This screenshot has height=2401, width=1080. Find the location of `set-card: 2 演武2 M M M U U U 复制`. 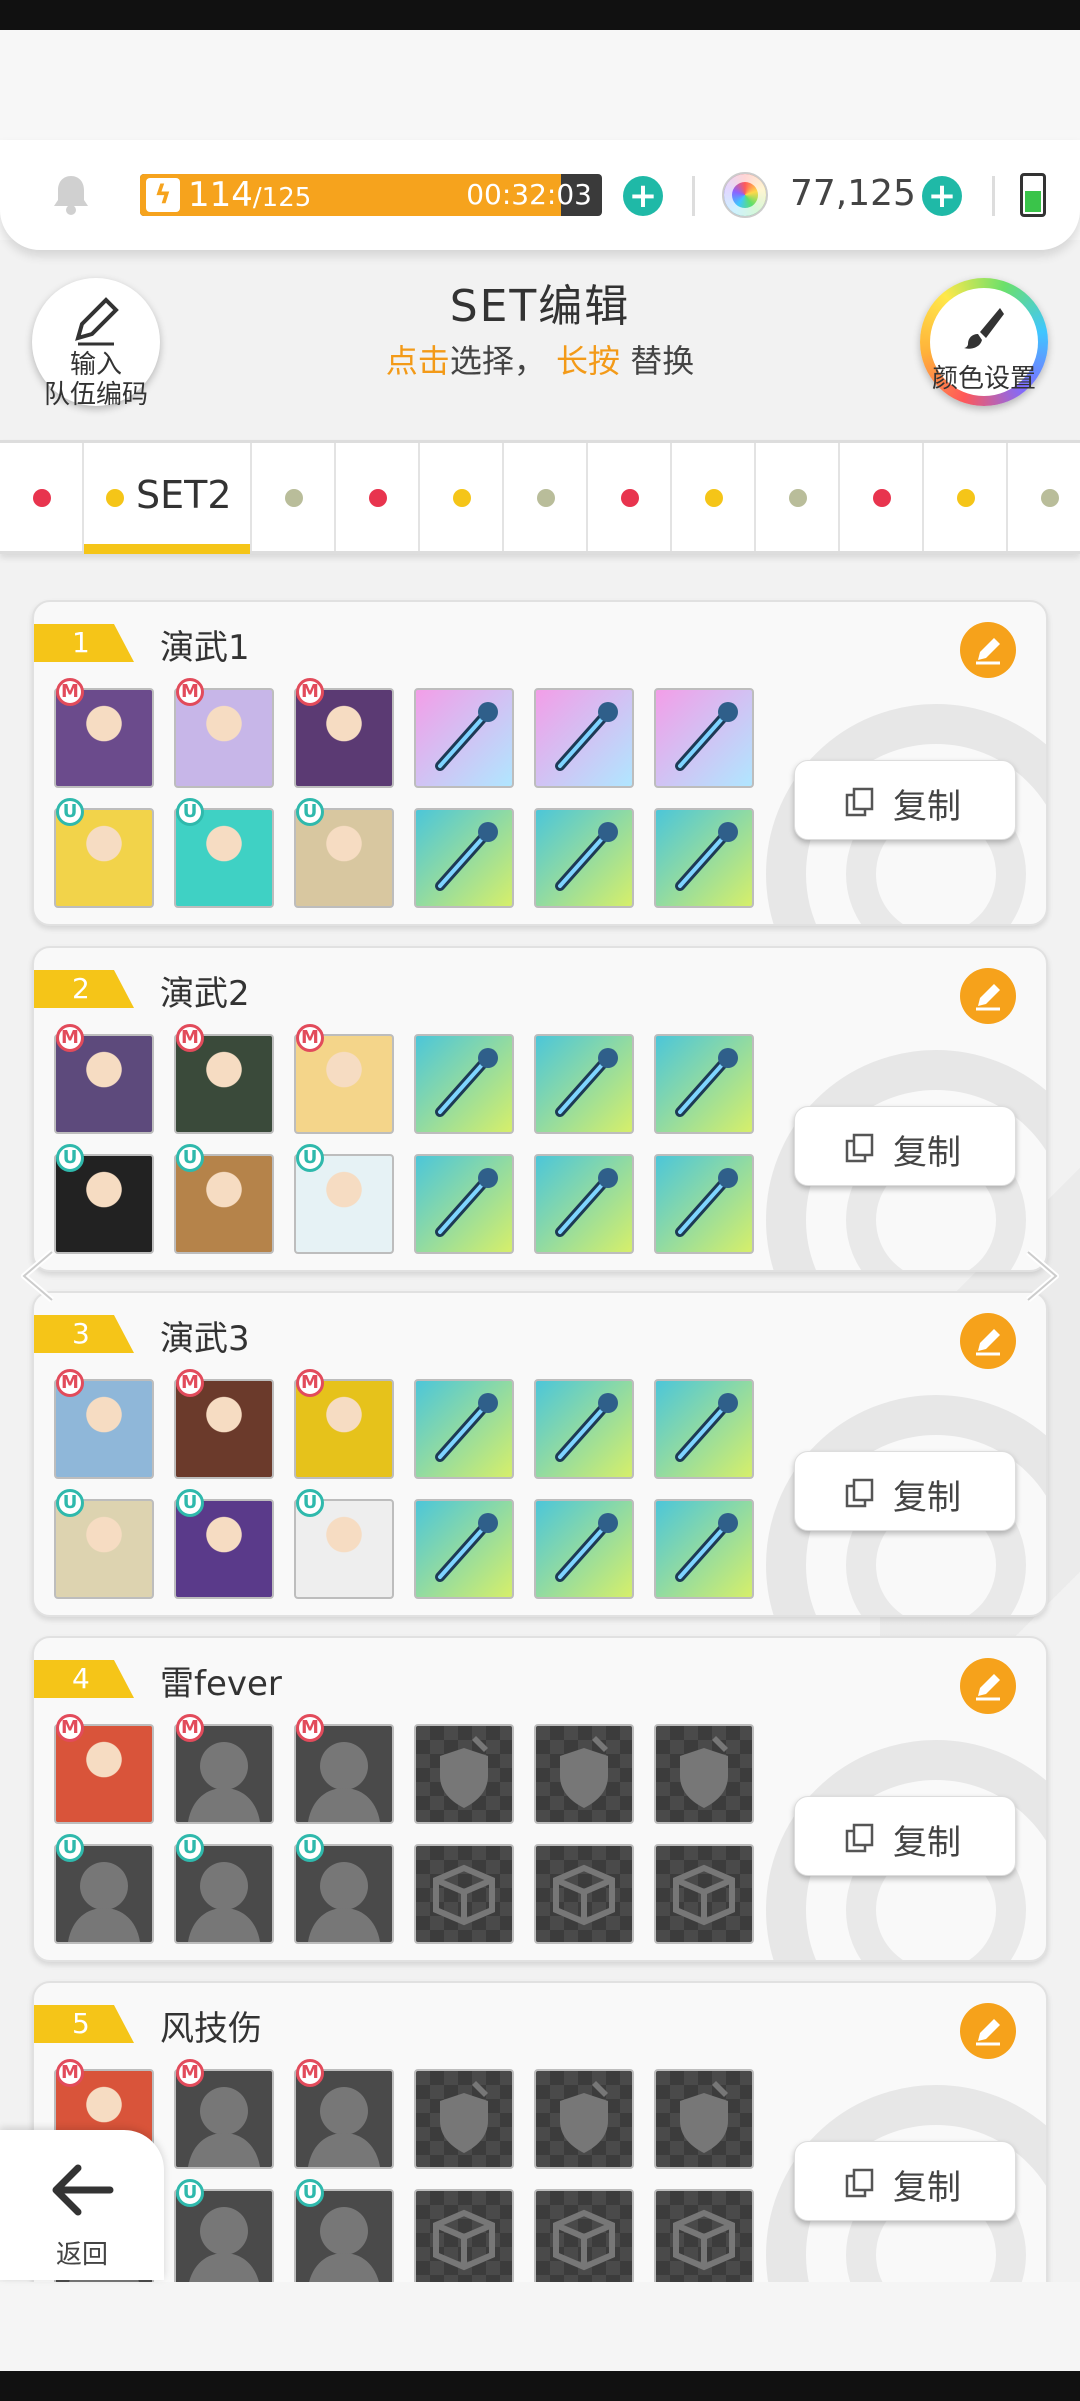

set-card: 2 演武2 M M M U U U 复制 is located at coordinates (540, 1109).